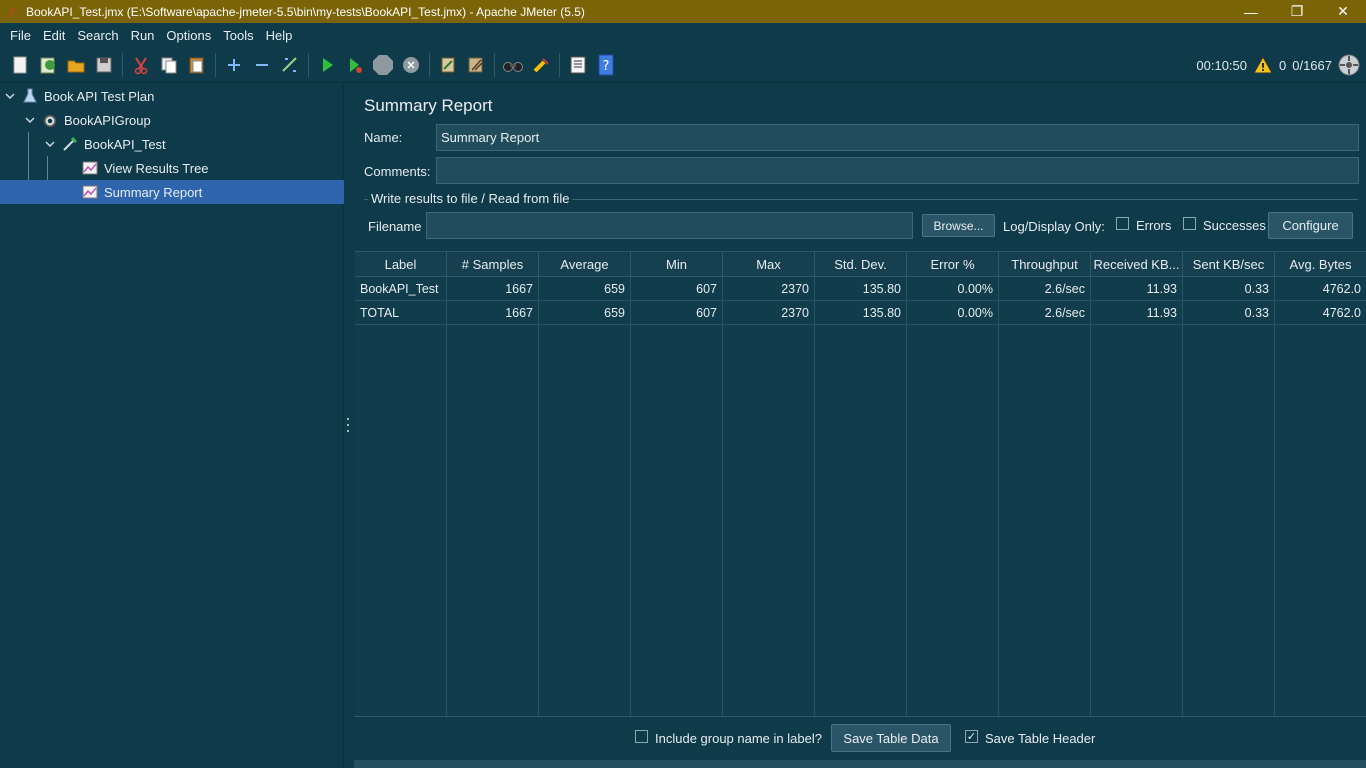 This screenshot has height=768, width=1366. What do you see at coordinates (578, 65) in the screenshot?
I see `function-helper-icon` at bounding box center [578, 65].